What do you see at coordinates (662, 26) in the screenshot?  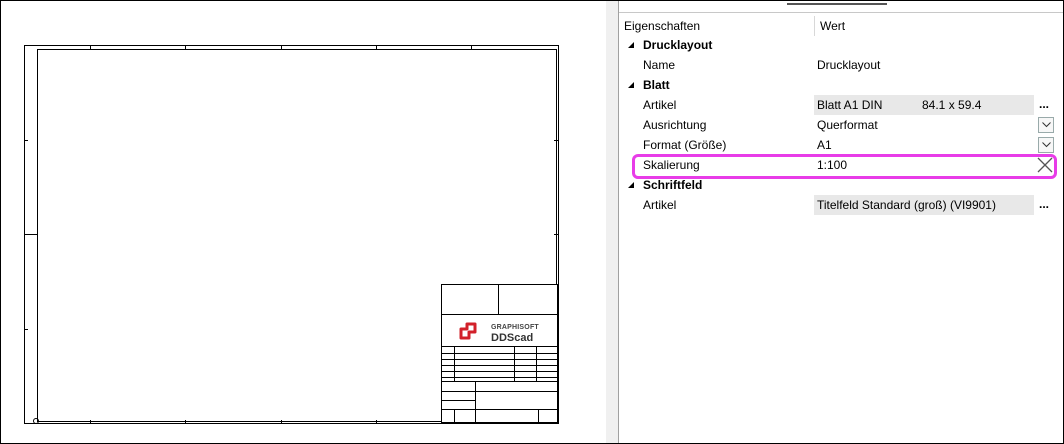 I see `header-property: Eigenschaften` at bounding box center [662, 26].